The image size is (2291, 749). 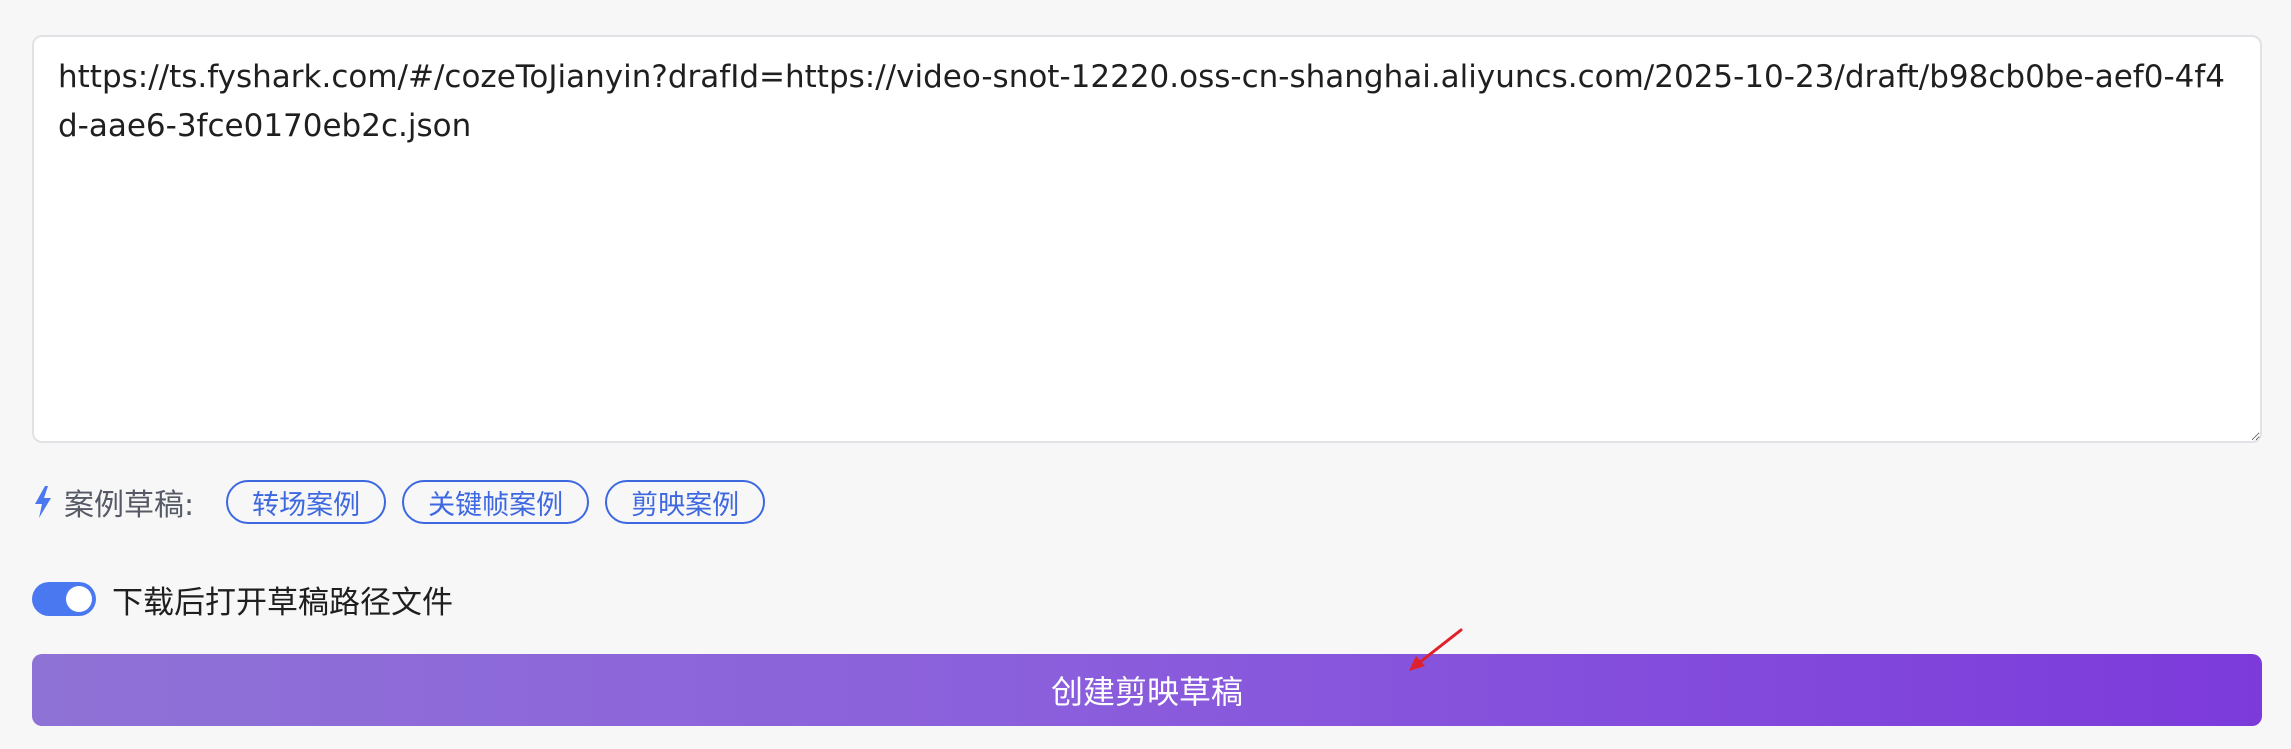 What do you see at coordinates (496, 502) in the screenshot?
I see `example-chip-keyframe: 关键帧案例` at bounding box center [496, 502].